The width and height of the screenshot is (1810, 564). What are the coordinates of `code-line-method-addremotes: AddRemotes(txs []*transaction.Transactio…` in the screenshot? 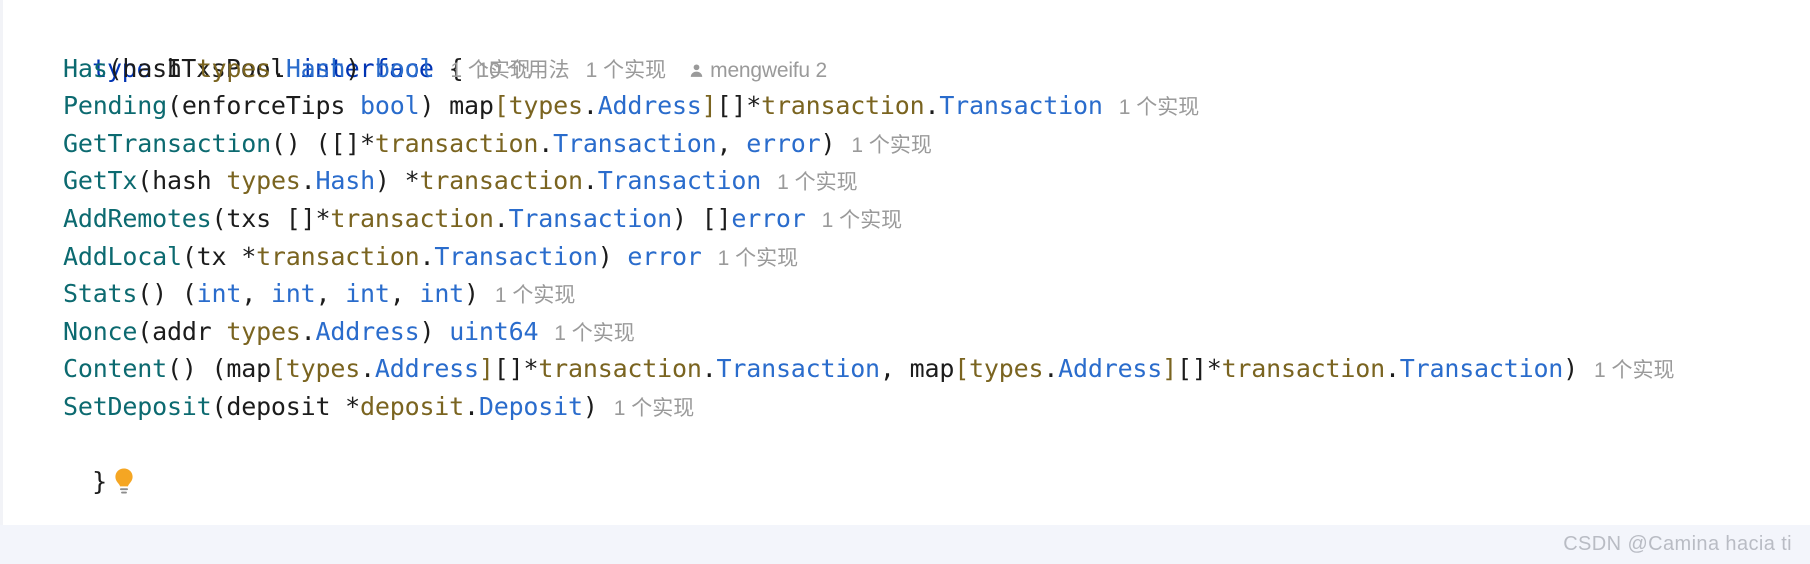 It's located at (906, 219).